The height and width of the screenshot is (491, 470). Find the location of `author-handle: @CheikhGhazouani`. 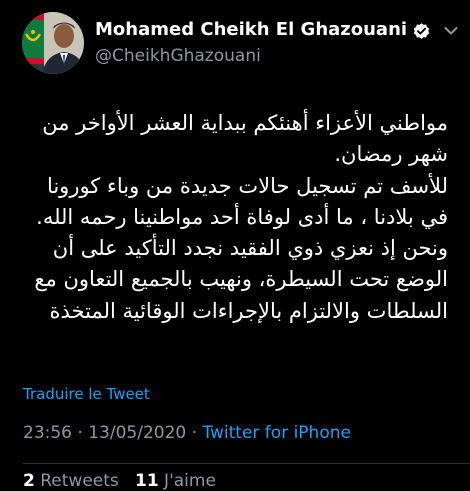

author-handle: @CheikhGhazouani is located at coordinates (178, 56).